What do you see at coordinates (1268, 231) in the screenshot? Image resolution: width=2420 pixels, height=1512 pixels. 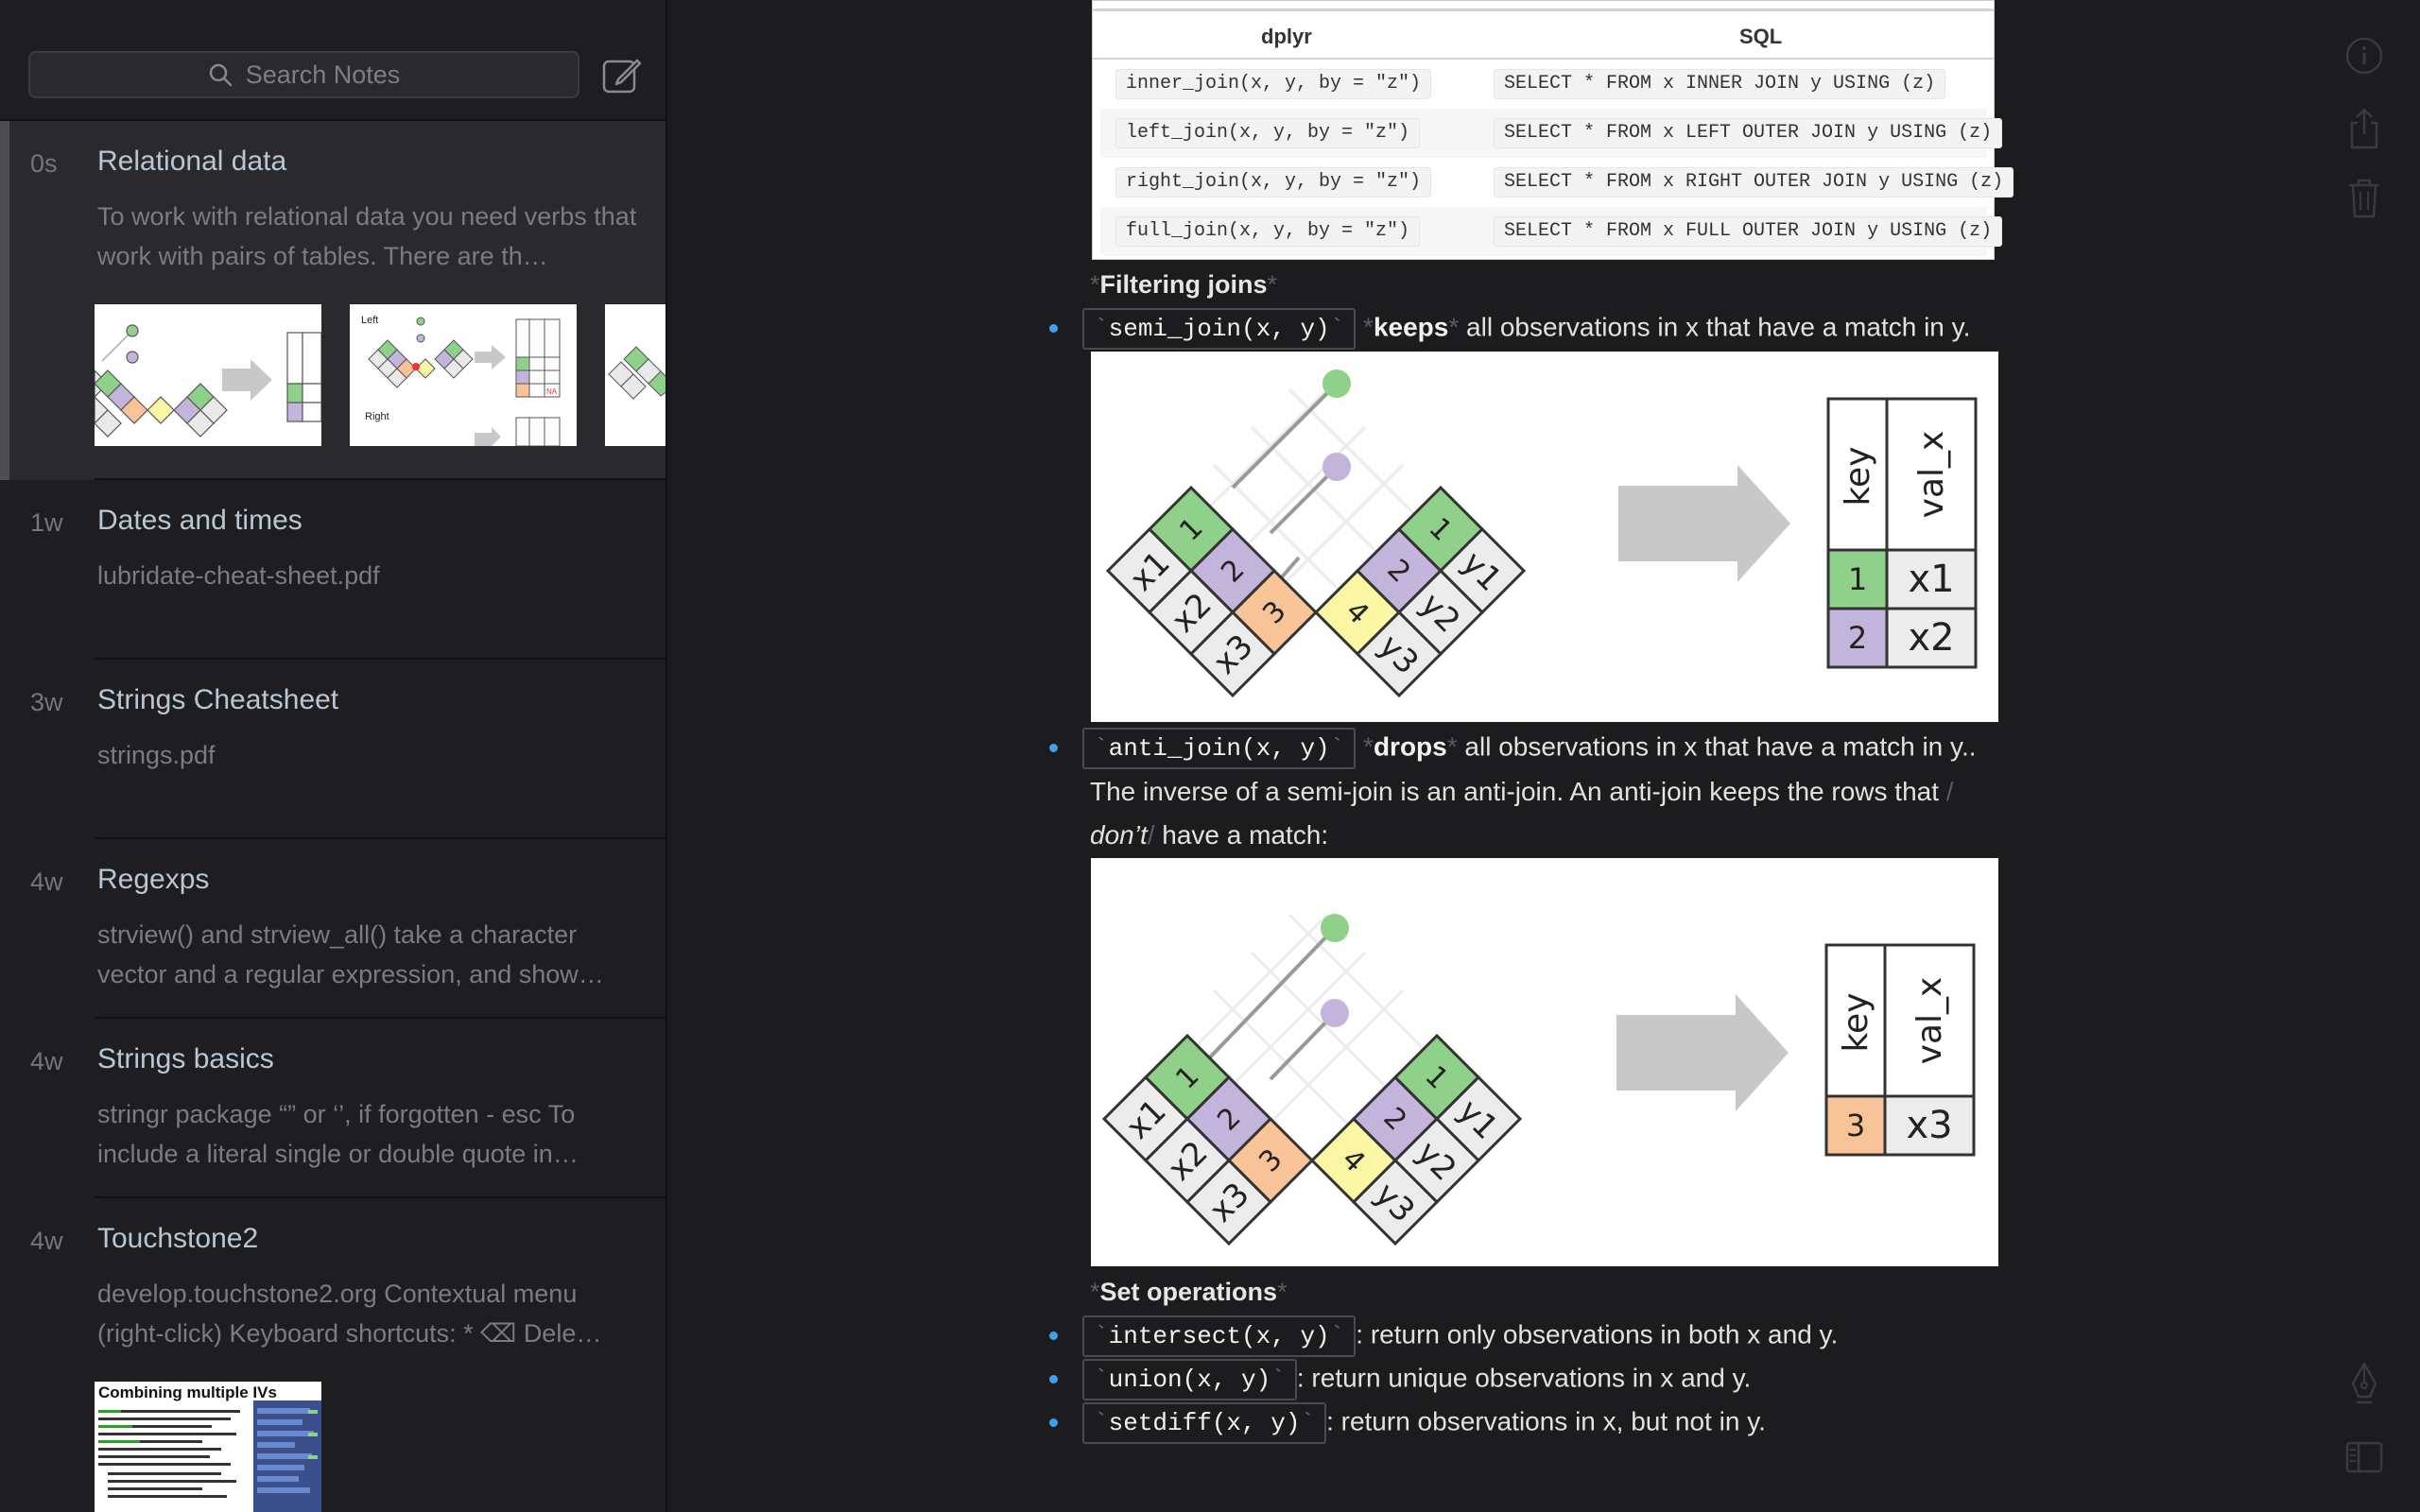 I see `table-cell-dplyr: full_join(x, y, by = "z")` at bounding box center [1268, 231].